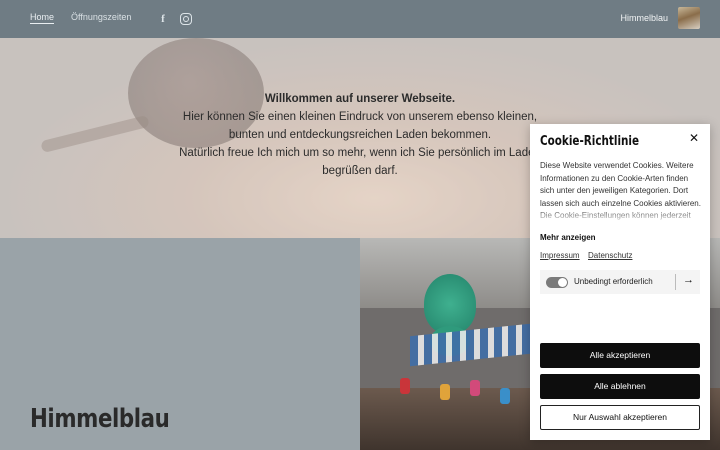  What do you see at coordinates (644, 18) in the screenshot?
I see `brand-name: Himmelblau` at bounding box center [644, 18].